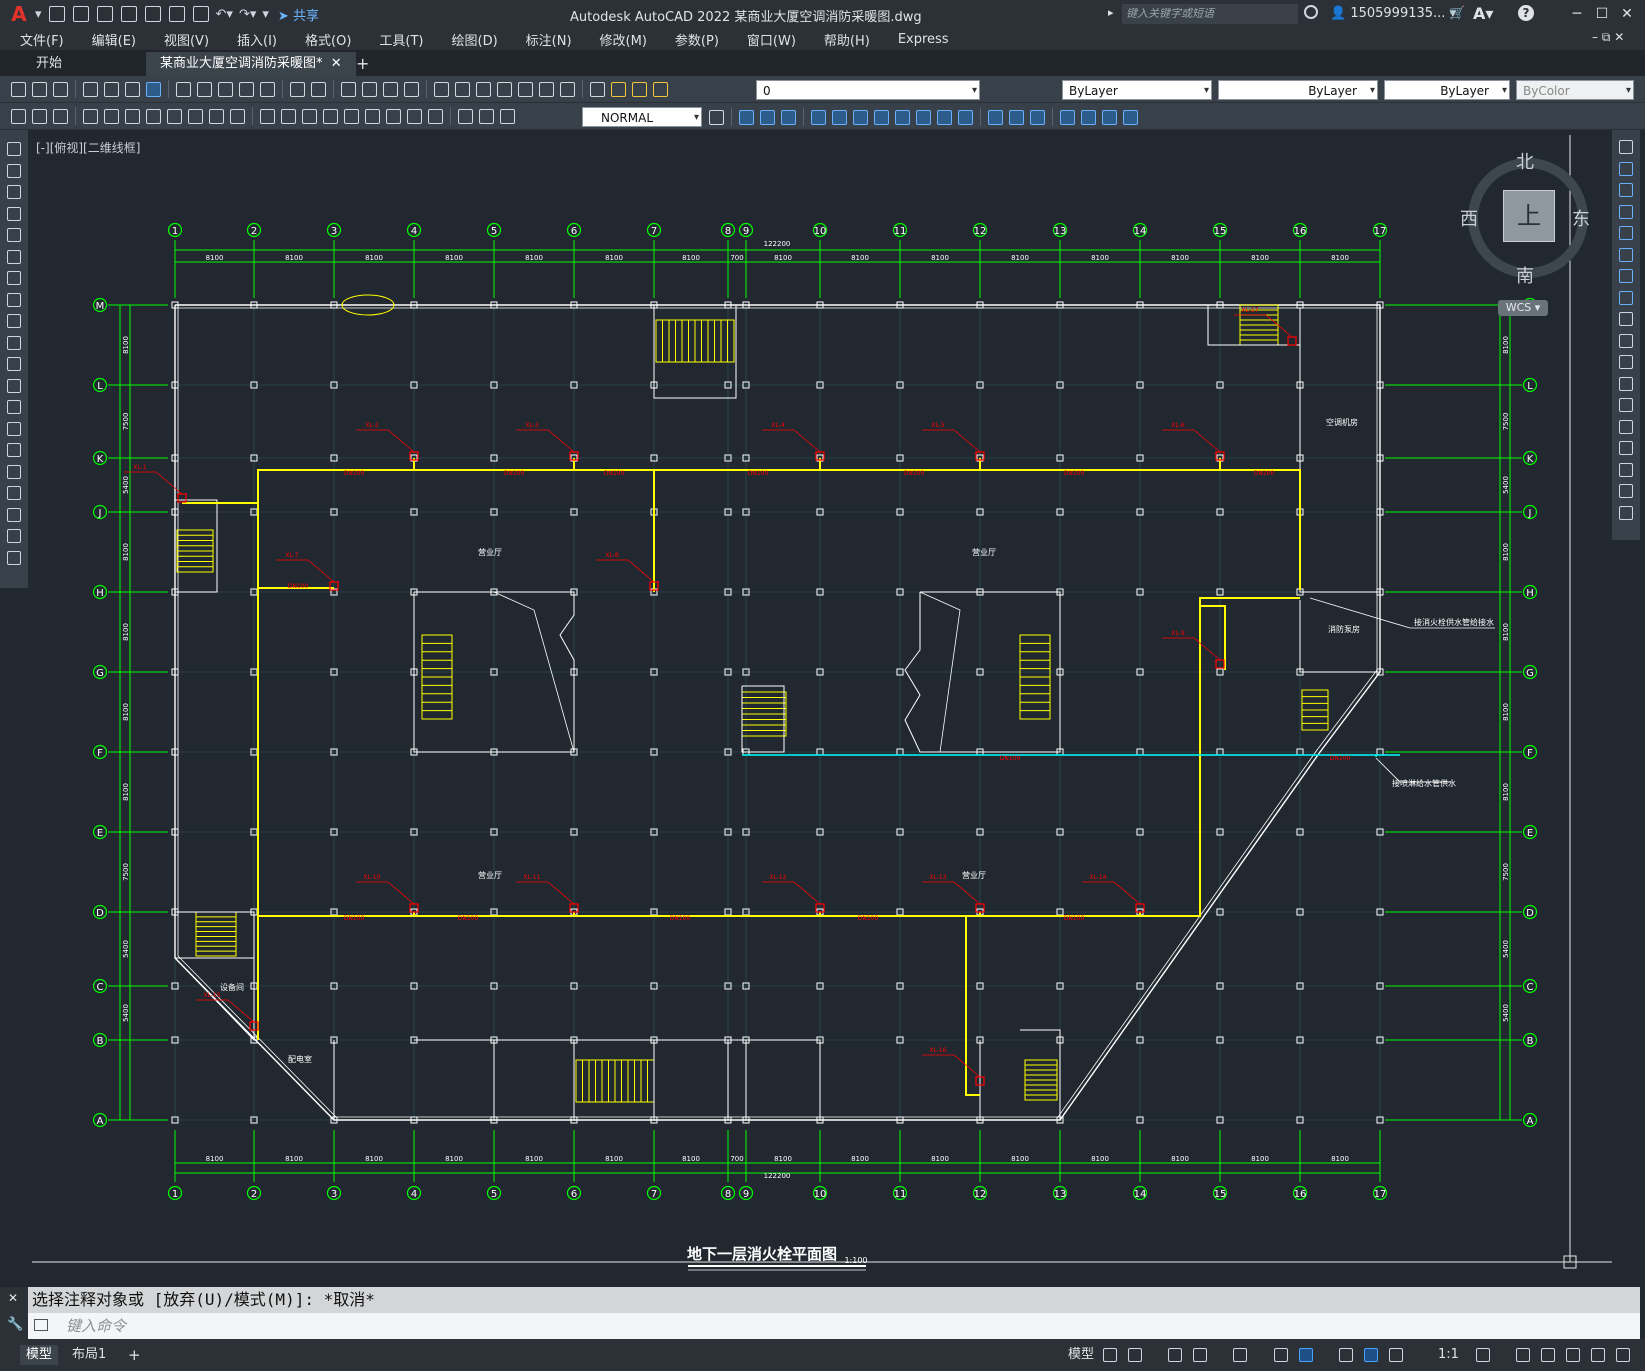 This screenshot has height=1371, width=1645. Describe the element at coordinates (1626, 168) in the screenshot. I see `copy-object-icon` at that location.